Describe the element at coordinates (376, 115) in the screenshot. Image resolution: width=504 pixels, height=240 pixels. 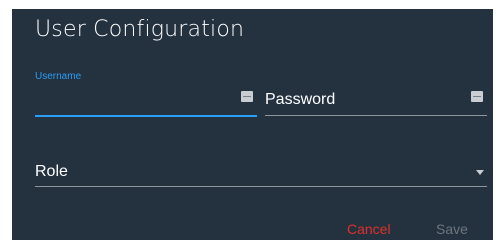
I see `password-underline` at that location.